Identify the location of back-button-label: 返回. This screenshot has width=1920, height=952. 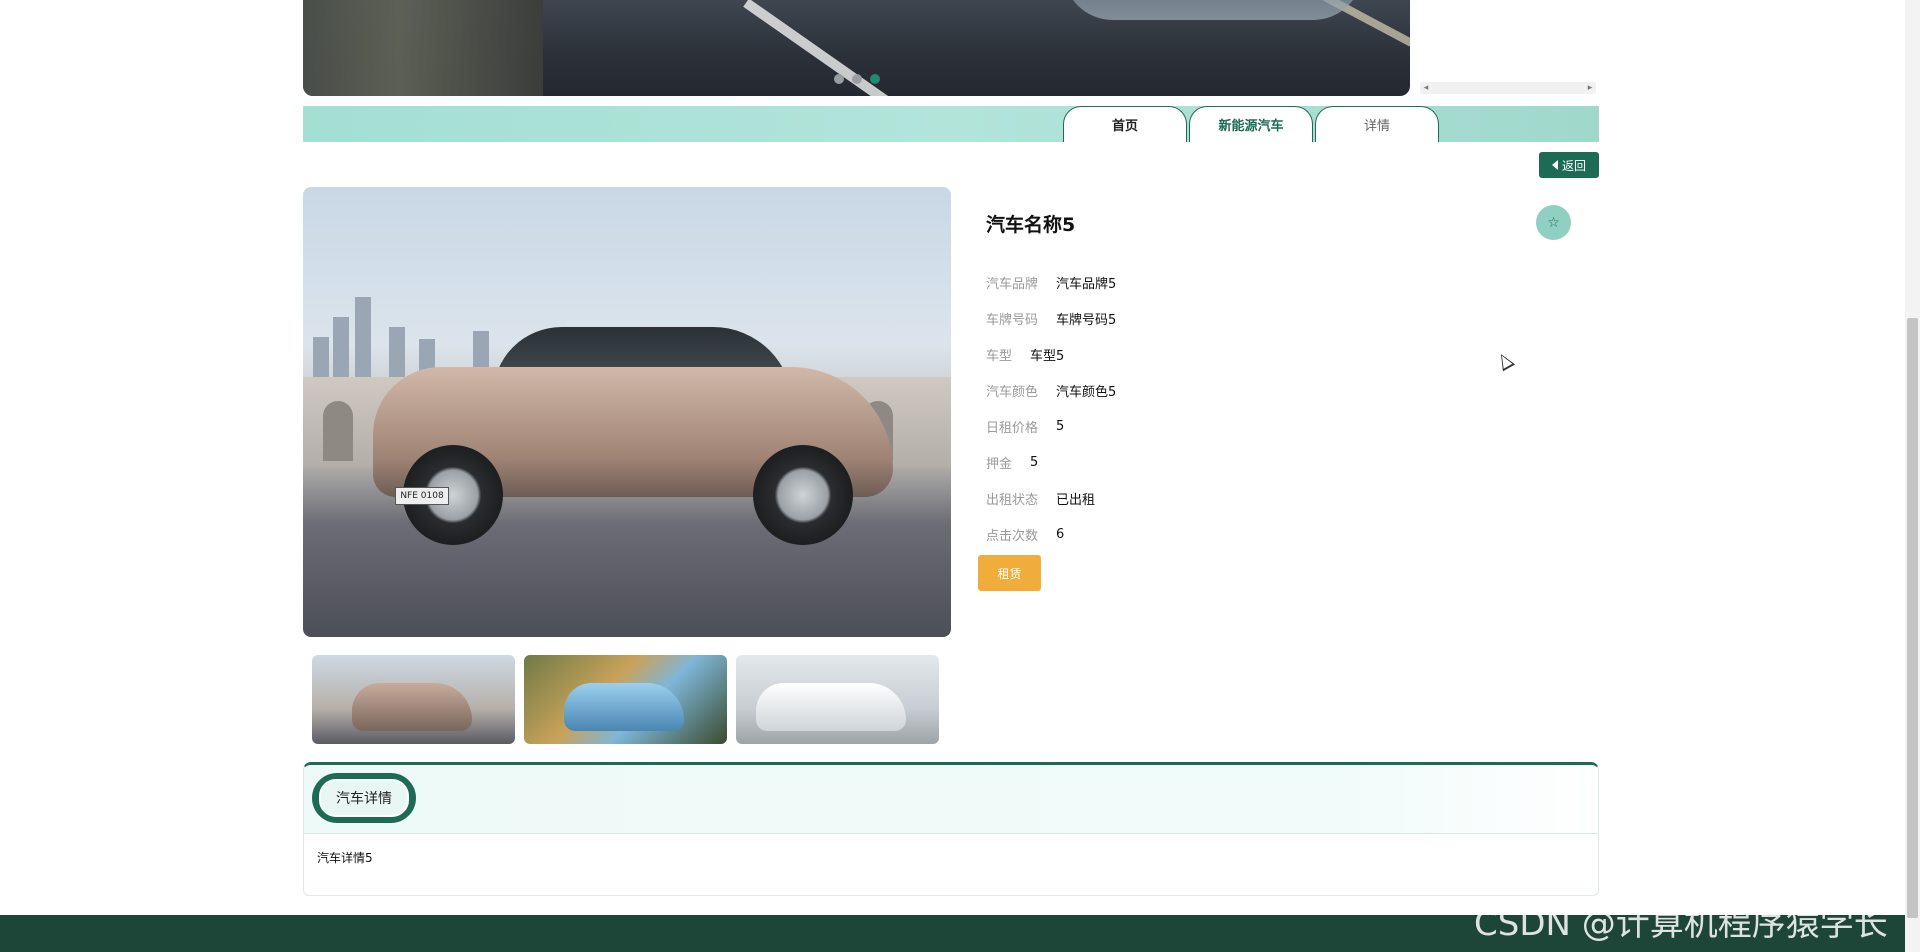
(1573, 165).